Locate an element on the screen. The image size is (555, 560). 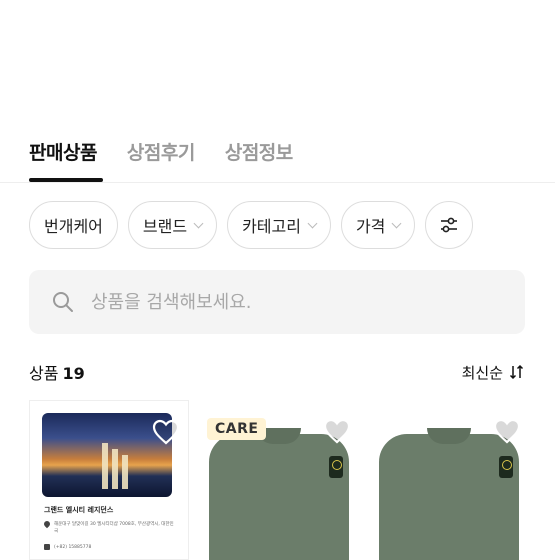
tab-shop-info: 상점정보 is located at coordinates (259, 151).